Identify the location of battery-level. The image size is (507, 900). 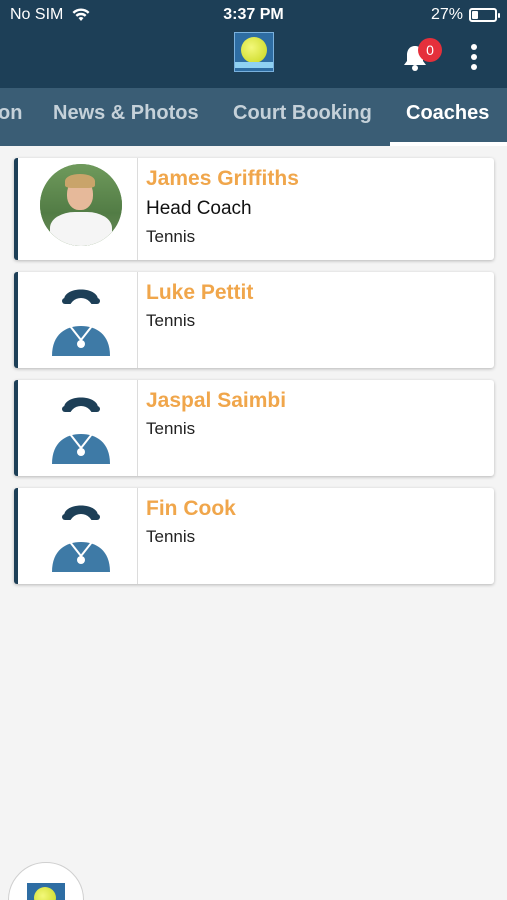
(475, 15).